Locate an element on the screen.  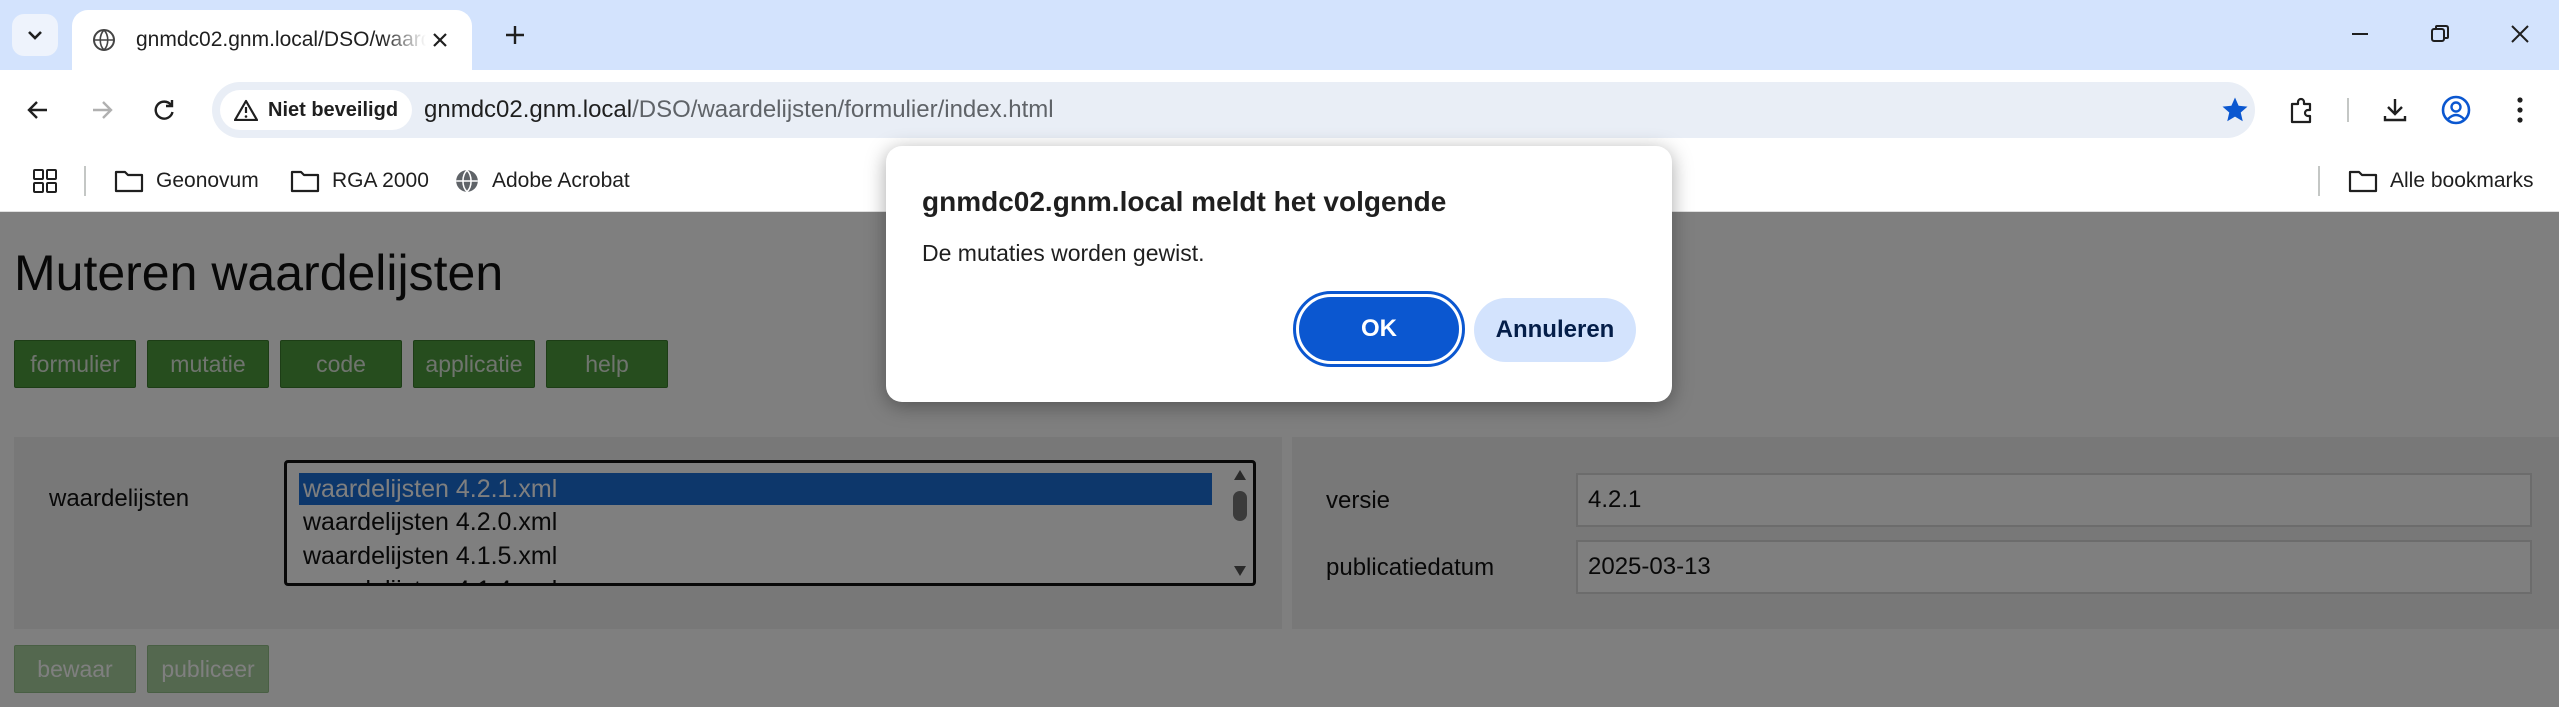
restore-button is located at coordinates (2440, 34).